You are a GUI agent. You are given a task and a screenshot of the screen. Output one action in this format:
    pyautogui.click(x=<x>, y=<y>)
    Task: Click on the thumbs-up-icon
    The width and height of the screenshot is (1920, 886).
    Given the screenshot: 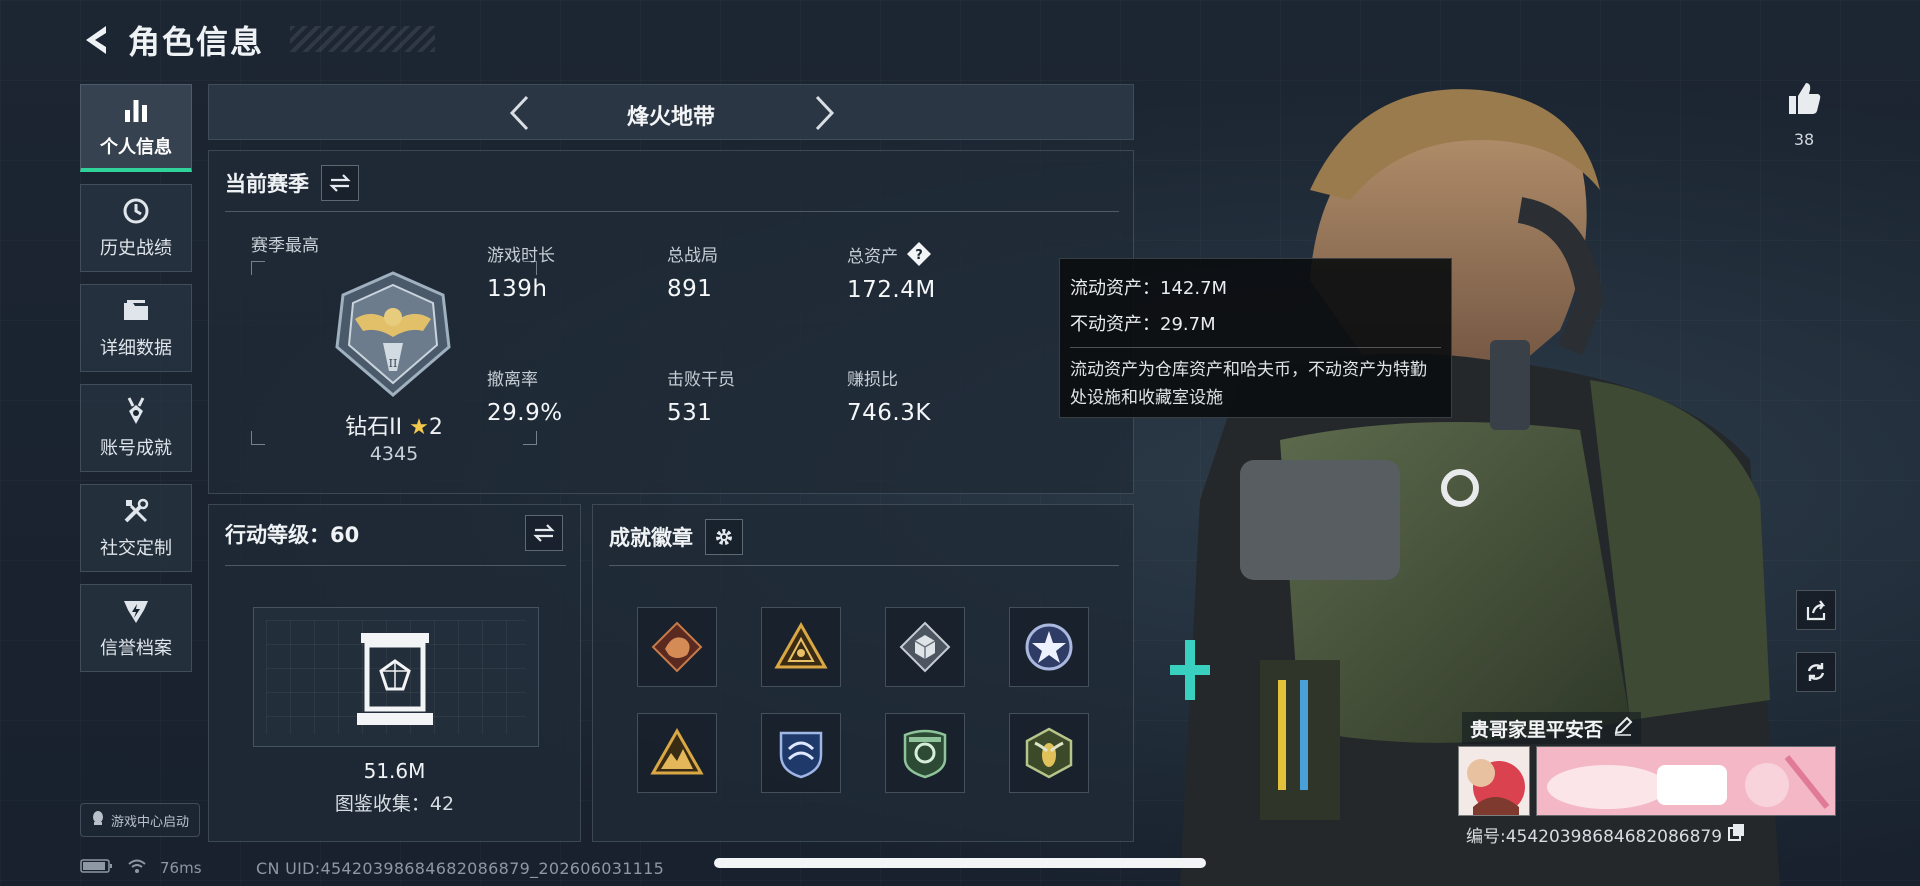 What is the action you would take?
    pyautogui.click(x=1805, y=98)
    